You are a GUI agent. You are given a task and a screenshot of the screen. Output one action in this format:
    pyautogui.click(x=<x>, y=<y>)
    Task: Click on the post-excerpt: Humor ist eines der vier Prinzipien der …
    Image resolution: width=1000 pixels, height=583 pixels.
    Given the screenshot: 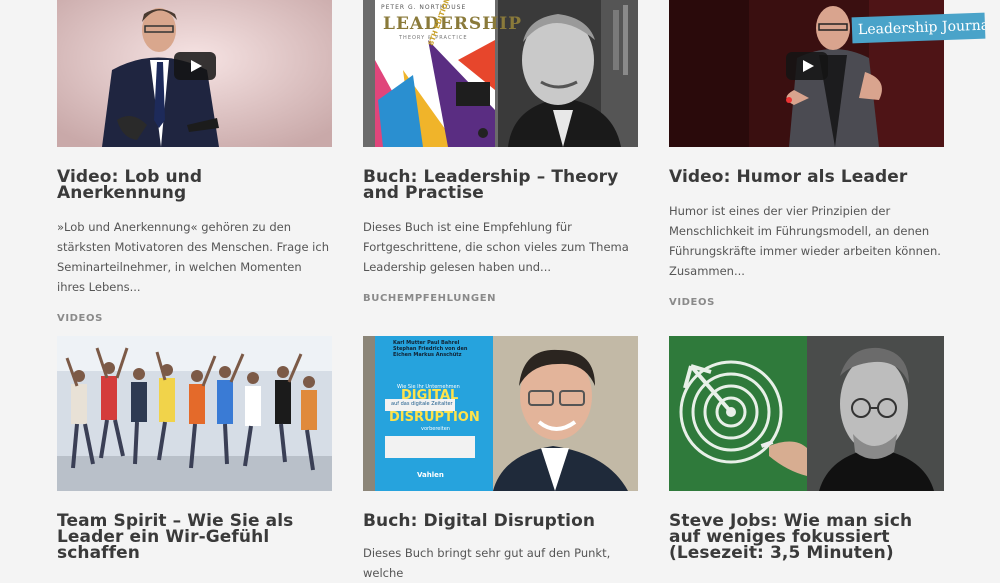 What is the action you would take?
    pyautogui.click(x=805, y=241)
    